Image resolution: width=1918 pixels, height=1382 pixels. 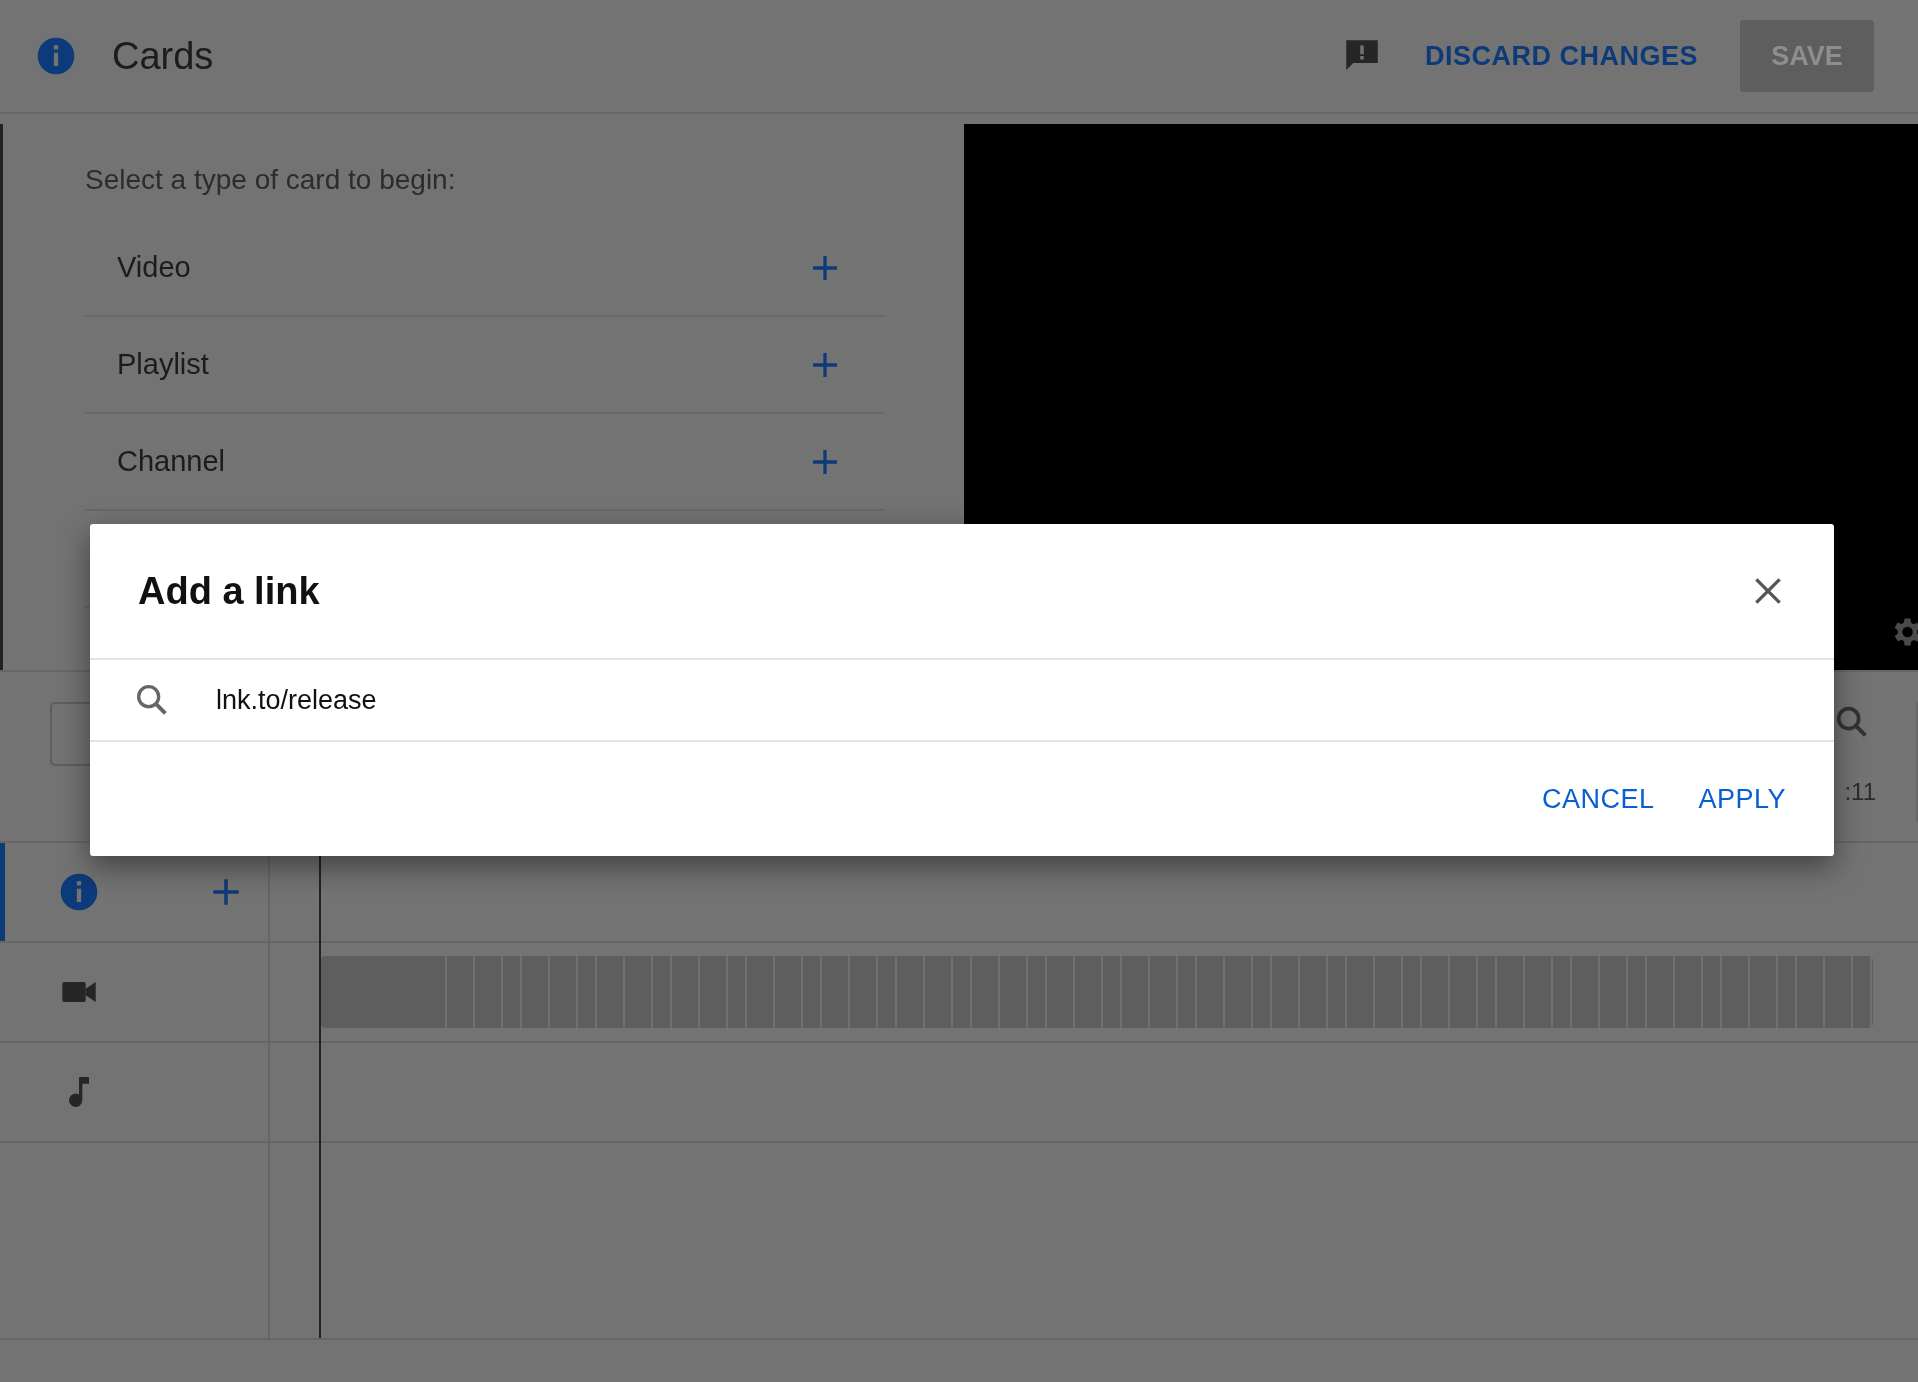 What do you see at coordinates (916, 700) in the screenshot?
I see `link-search-field: lnk.to/release` at bounding box center [916, 700].